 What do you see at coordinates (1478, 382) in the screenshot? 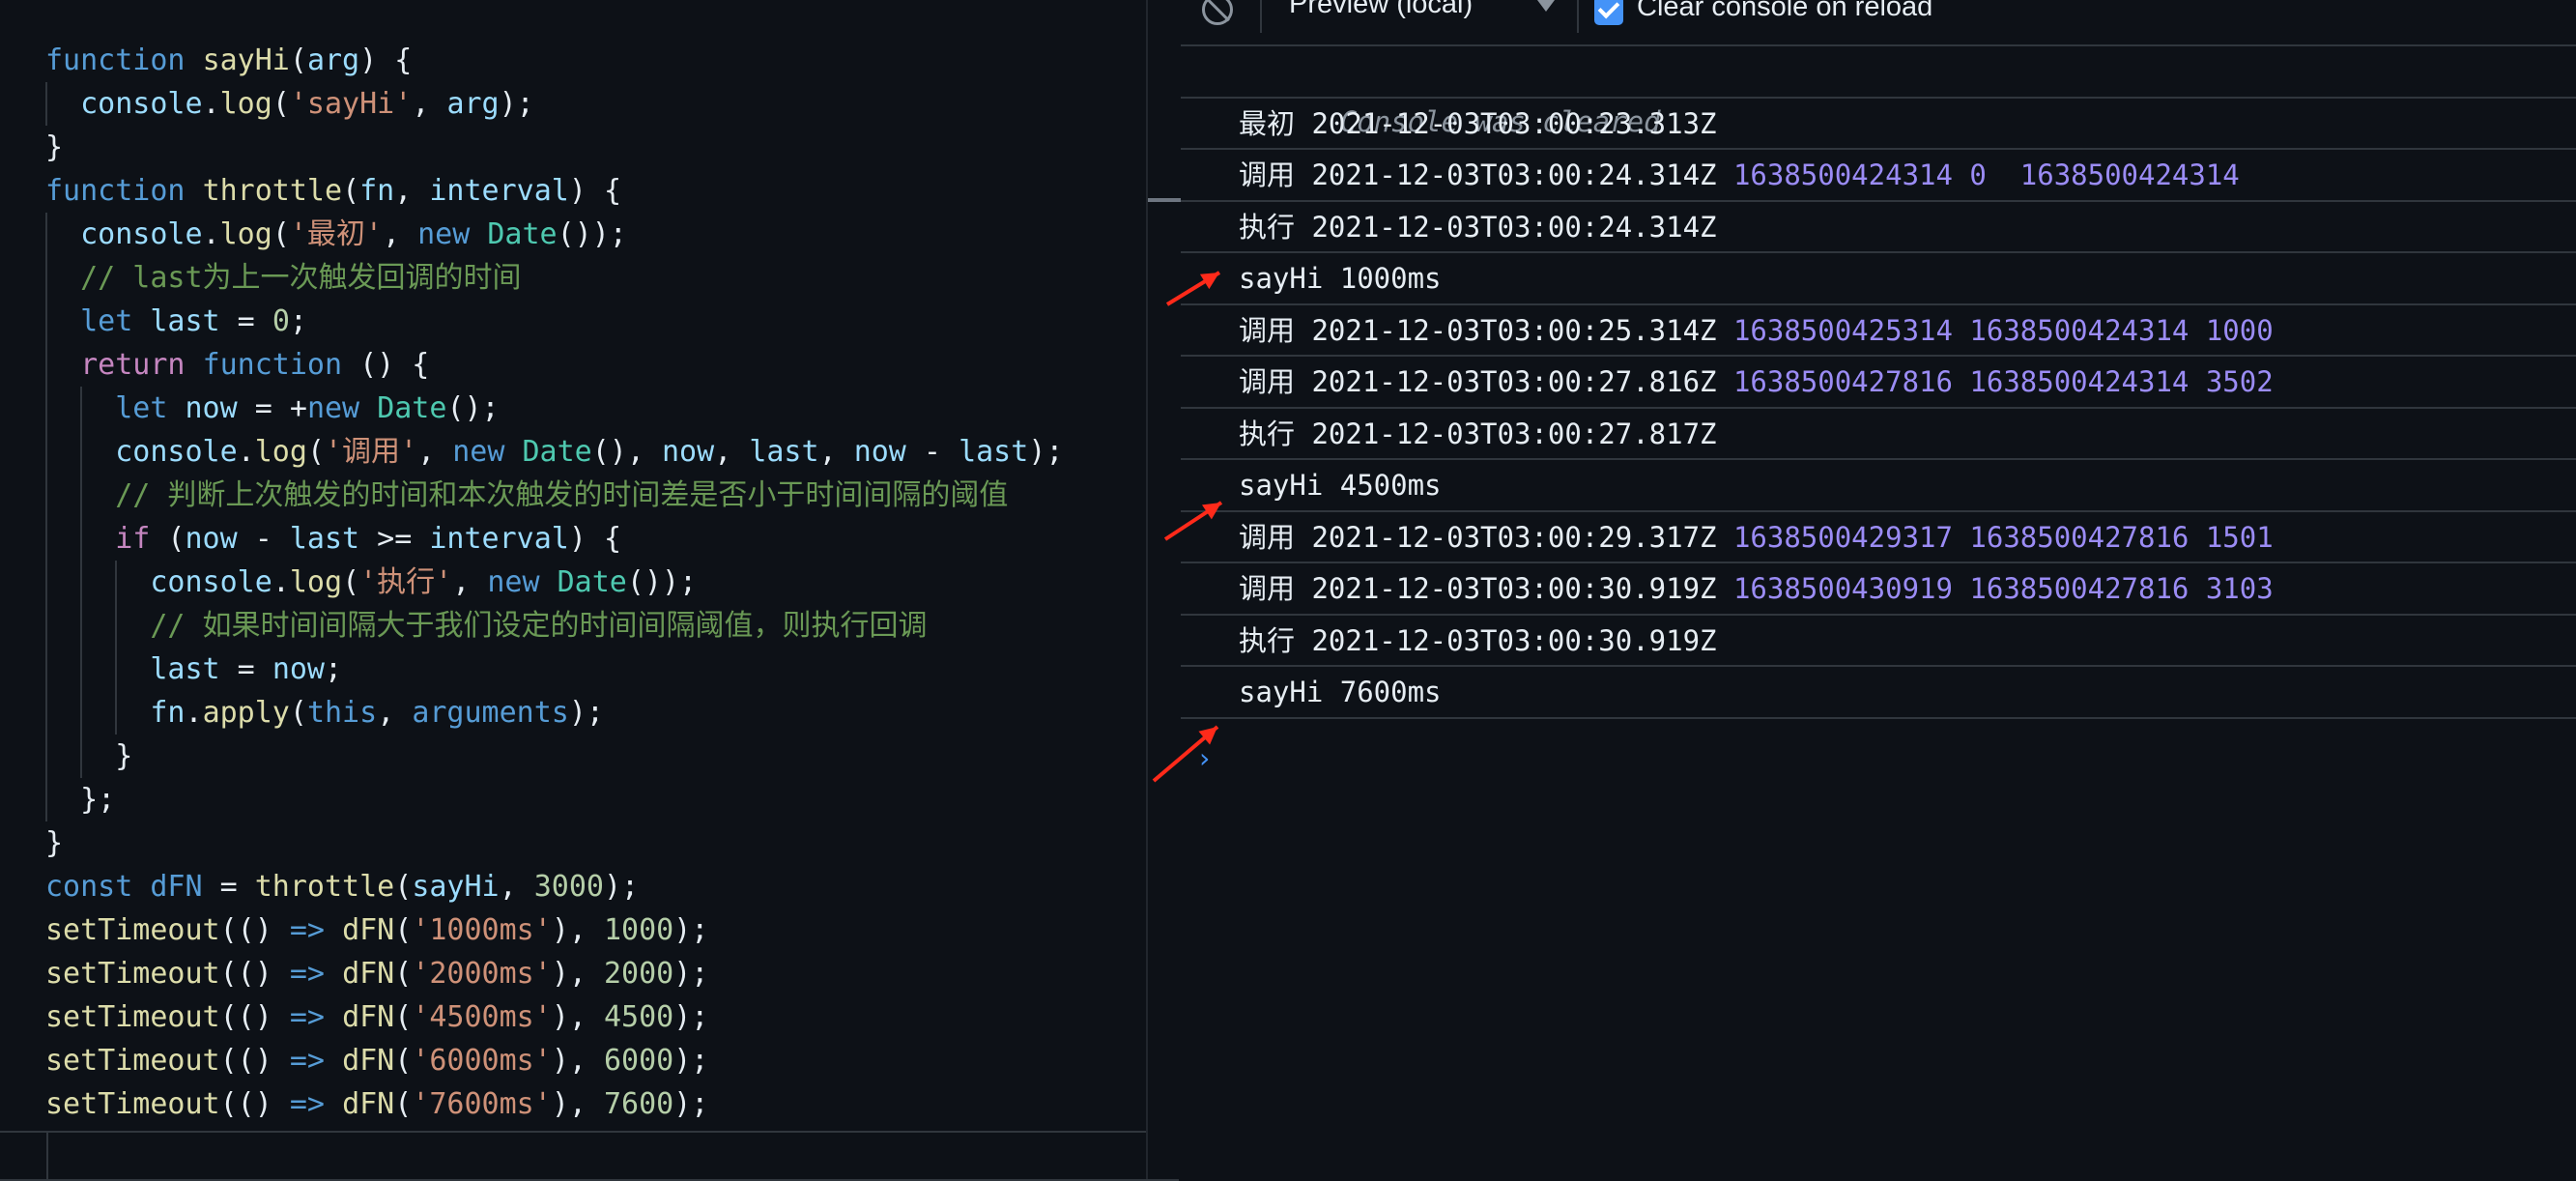
I see `console-log-text: 调用 2021-12-03T03:00:27.816Z` at bounding box center [1478, 382].